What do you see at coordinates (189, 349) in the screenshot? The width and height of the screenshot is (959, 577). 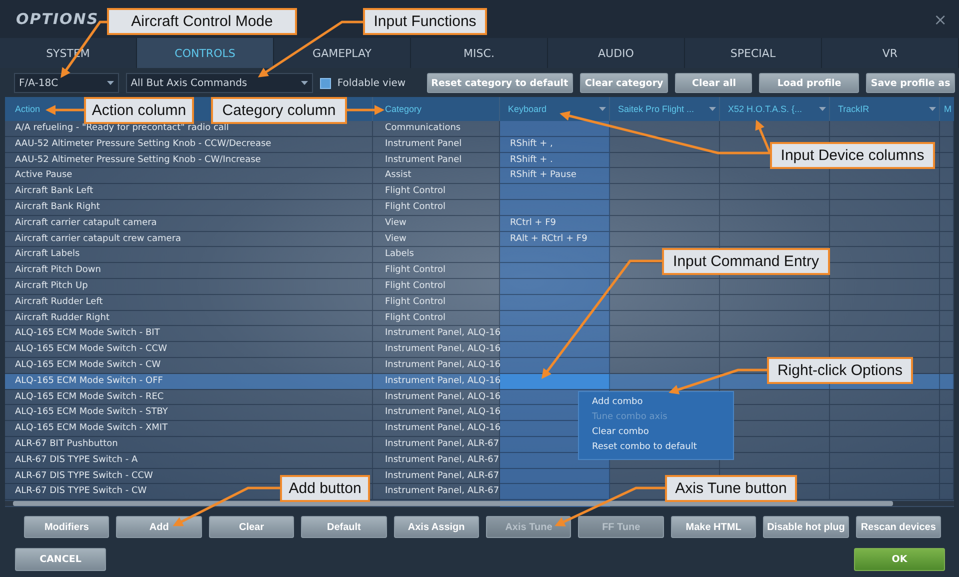 I see `table-cell: ALQ-165 ECM Mode Switch - CCW` at bounding box center [189, 349].